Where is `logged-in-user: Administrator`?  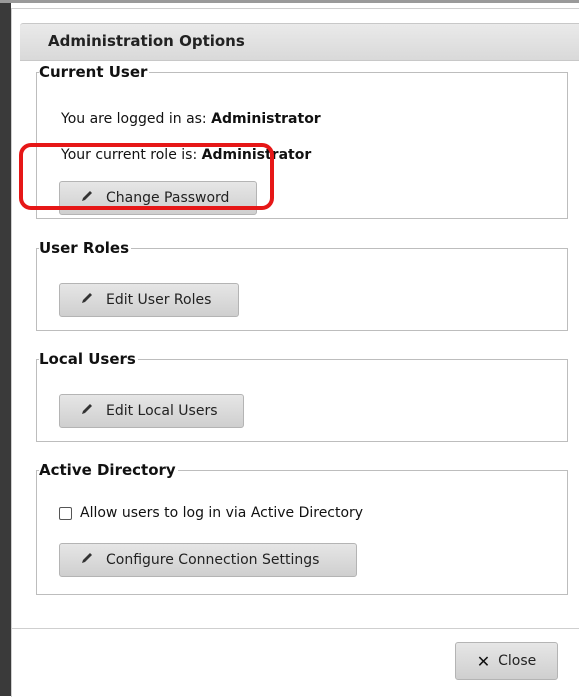
logged-in-user: Administrator is located at coordinates (266, 119).